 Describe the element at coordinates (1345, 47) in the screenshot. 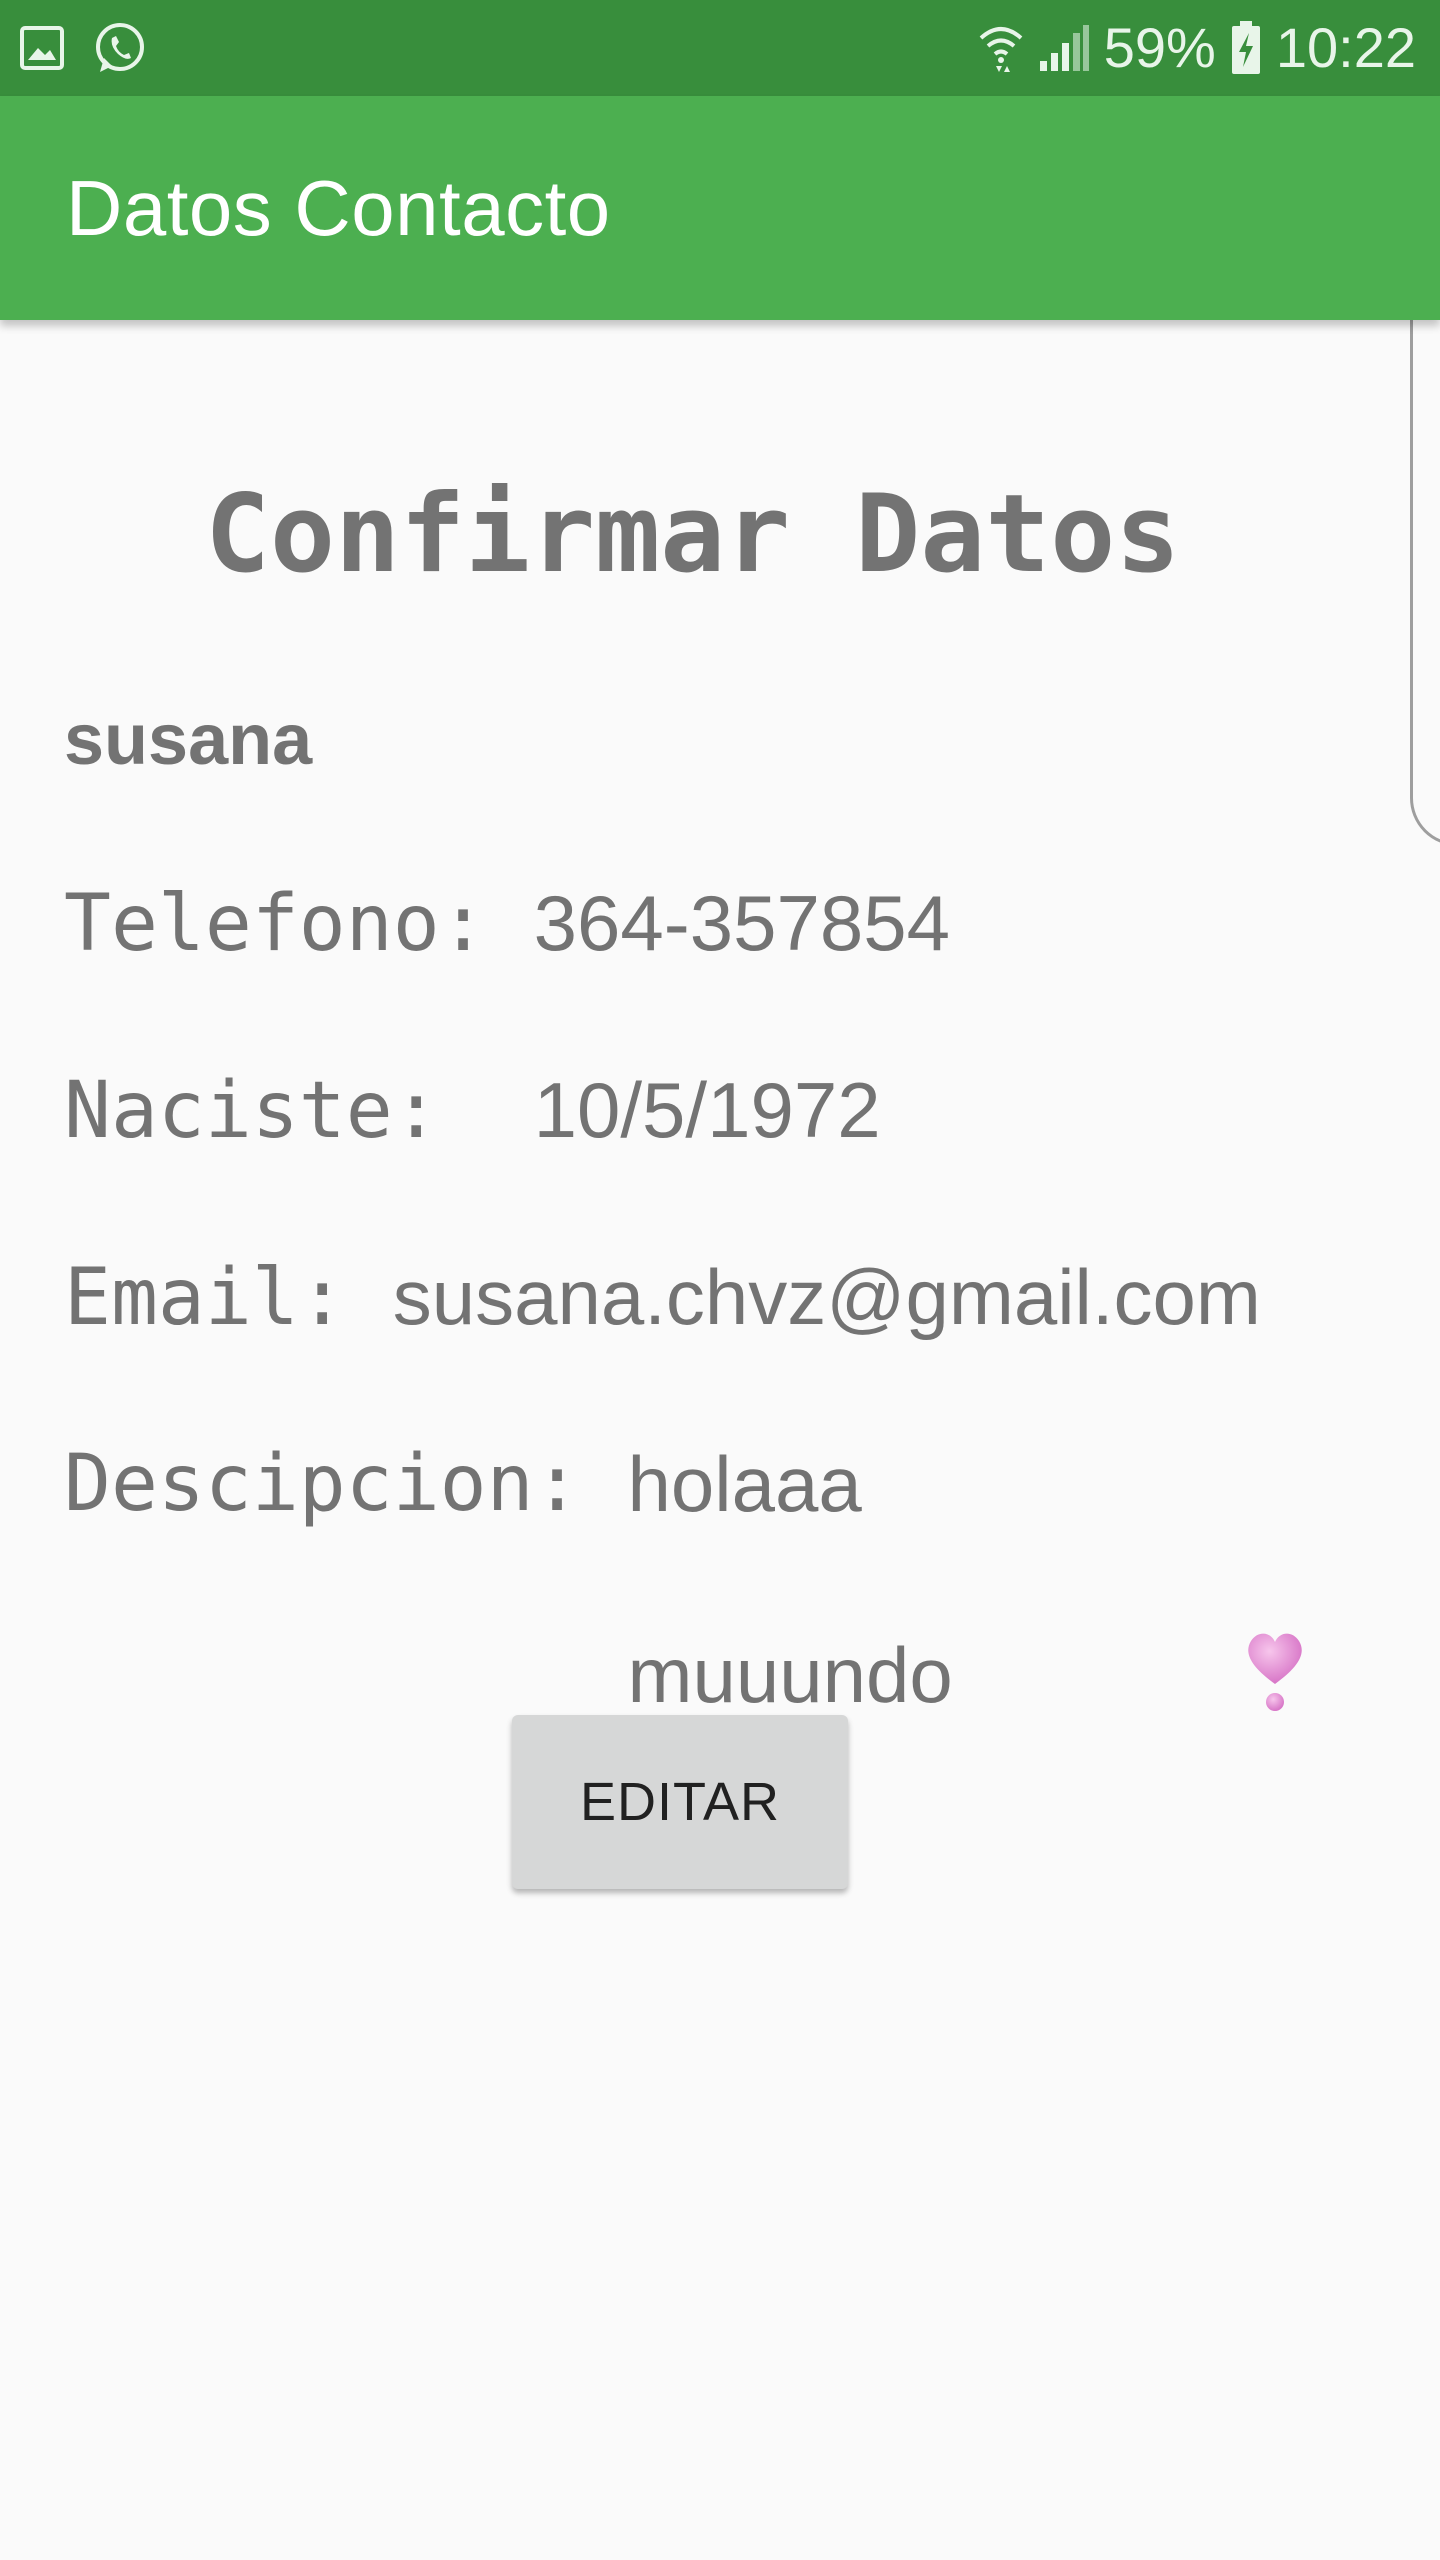

I see `clock: 10:22` at that location.